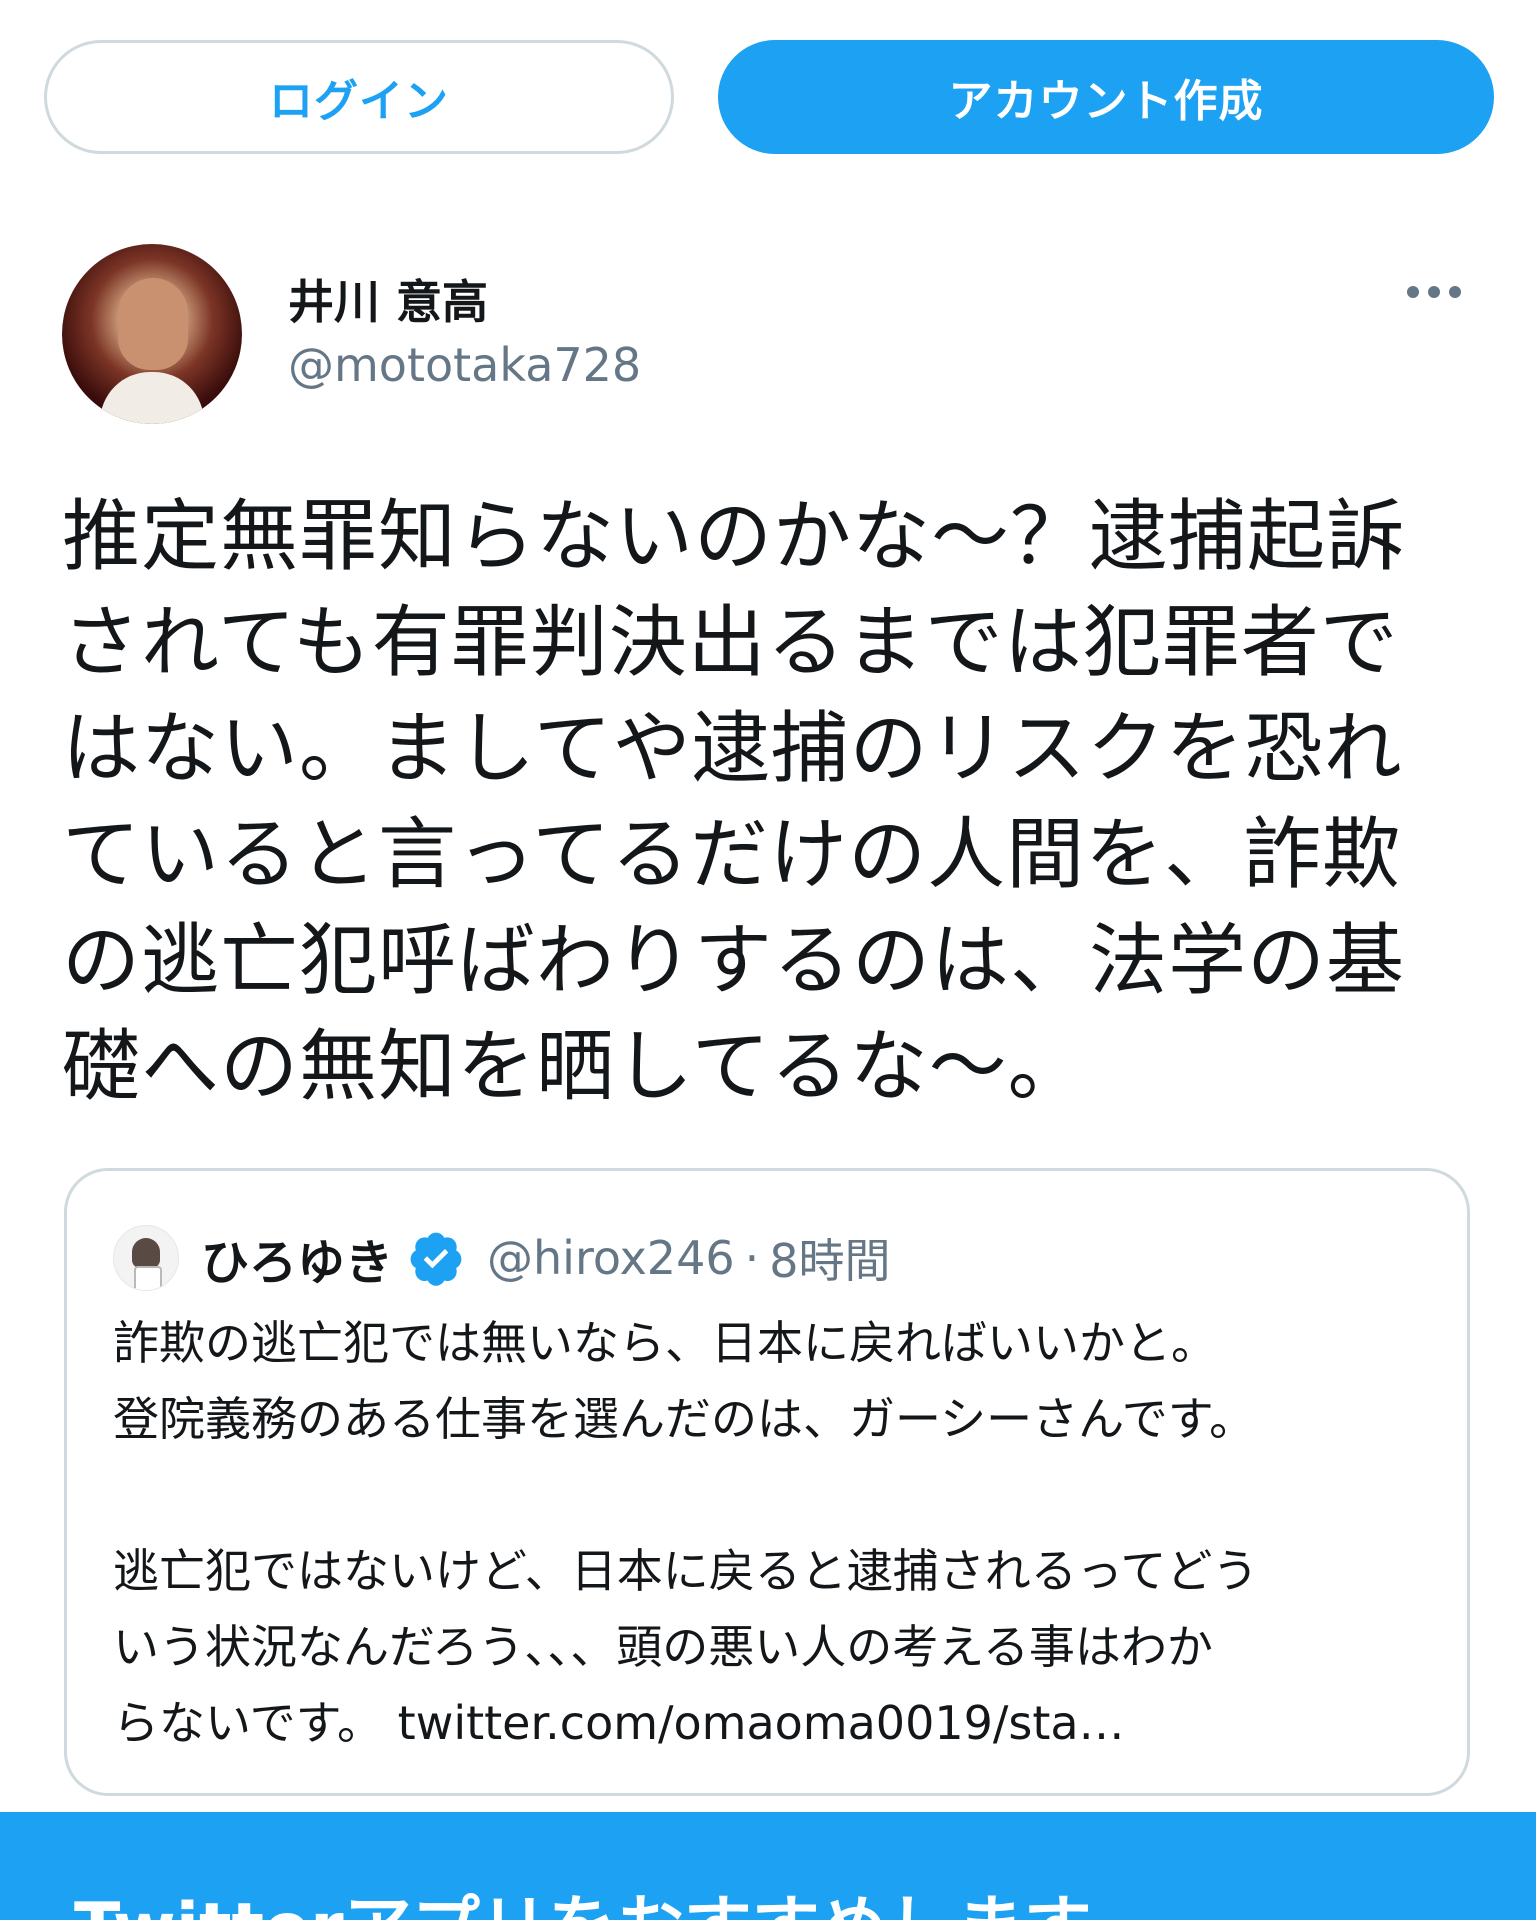 The width and height of the screenshot is (1536, 1920). I want to click on author-name: 井川 意高, so click(388, 299).